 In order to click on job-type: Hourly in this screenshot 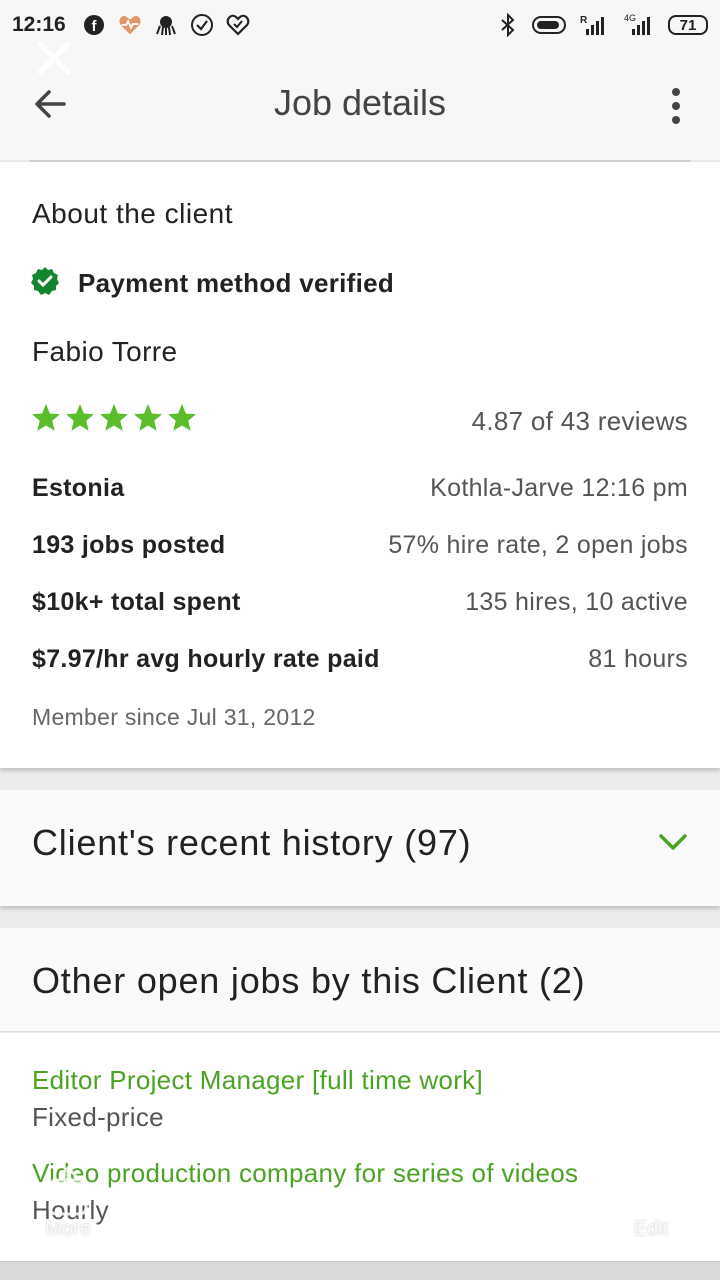, I will do `click(70, 1210)`.